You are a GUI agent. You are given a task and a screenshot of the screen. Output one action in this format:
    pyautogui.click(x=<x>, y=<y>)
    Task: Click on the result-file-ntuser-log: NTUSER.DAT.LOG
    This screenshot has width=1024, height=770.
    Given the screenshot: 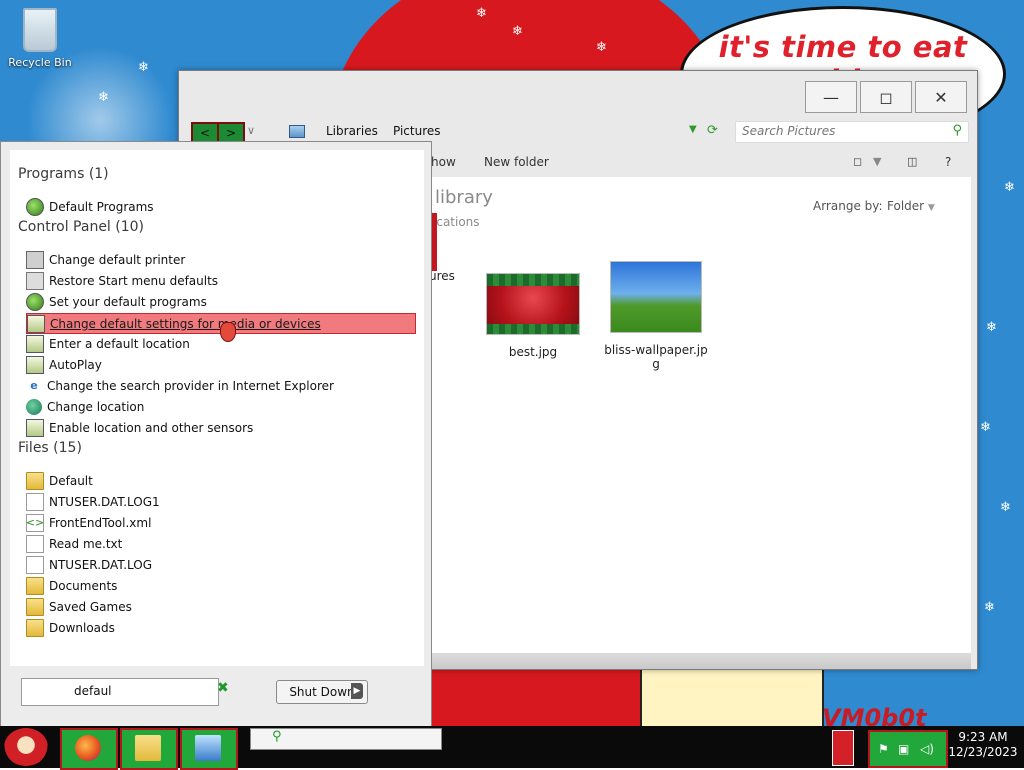 What is the action you would take?
    pyautogui.click(x=213, y=564)
    